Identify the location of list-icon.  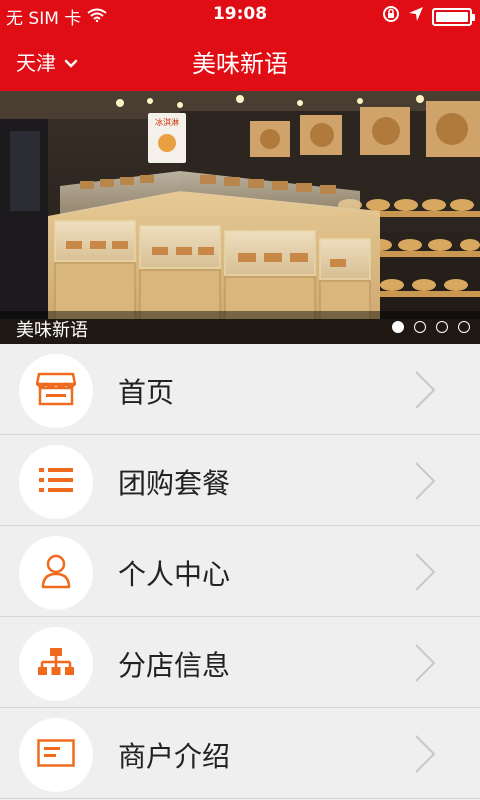
(56, 482).